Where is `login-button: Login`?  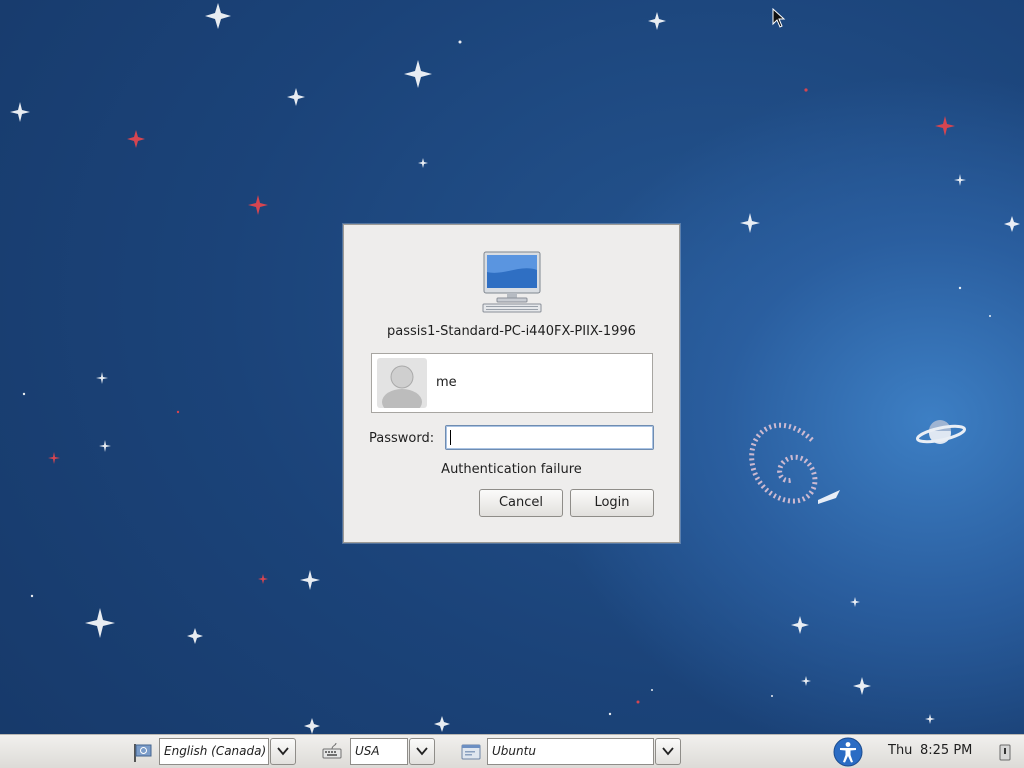
login-button: Login is located at coordinates (612, 503).